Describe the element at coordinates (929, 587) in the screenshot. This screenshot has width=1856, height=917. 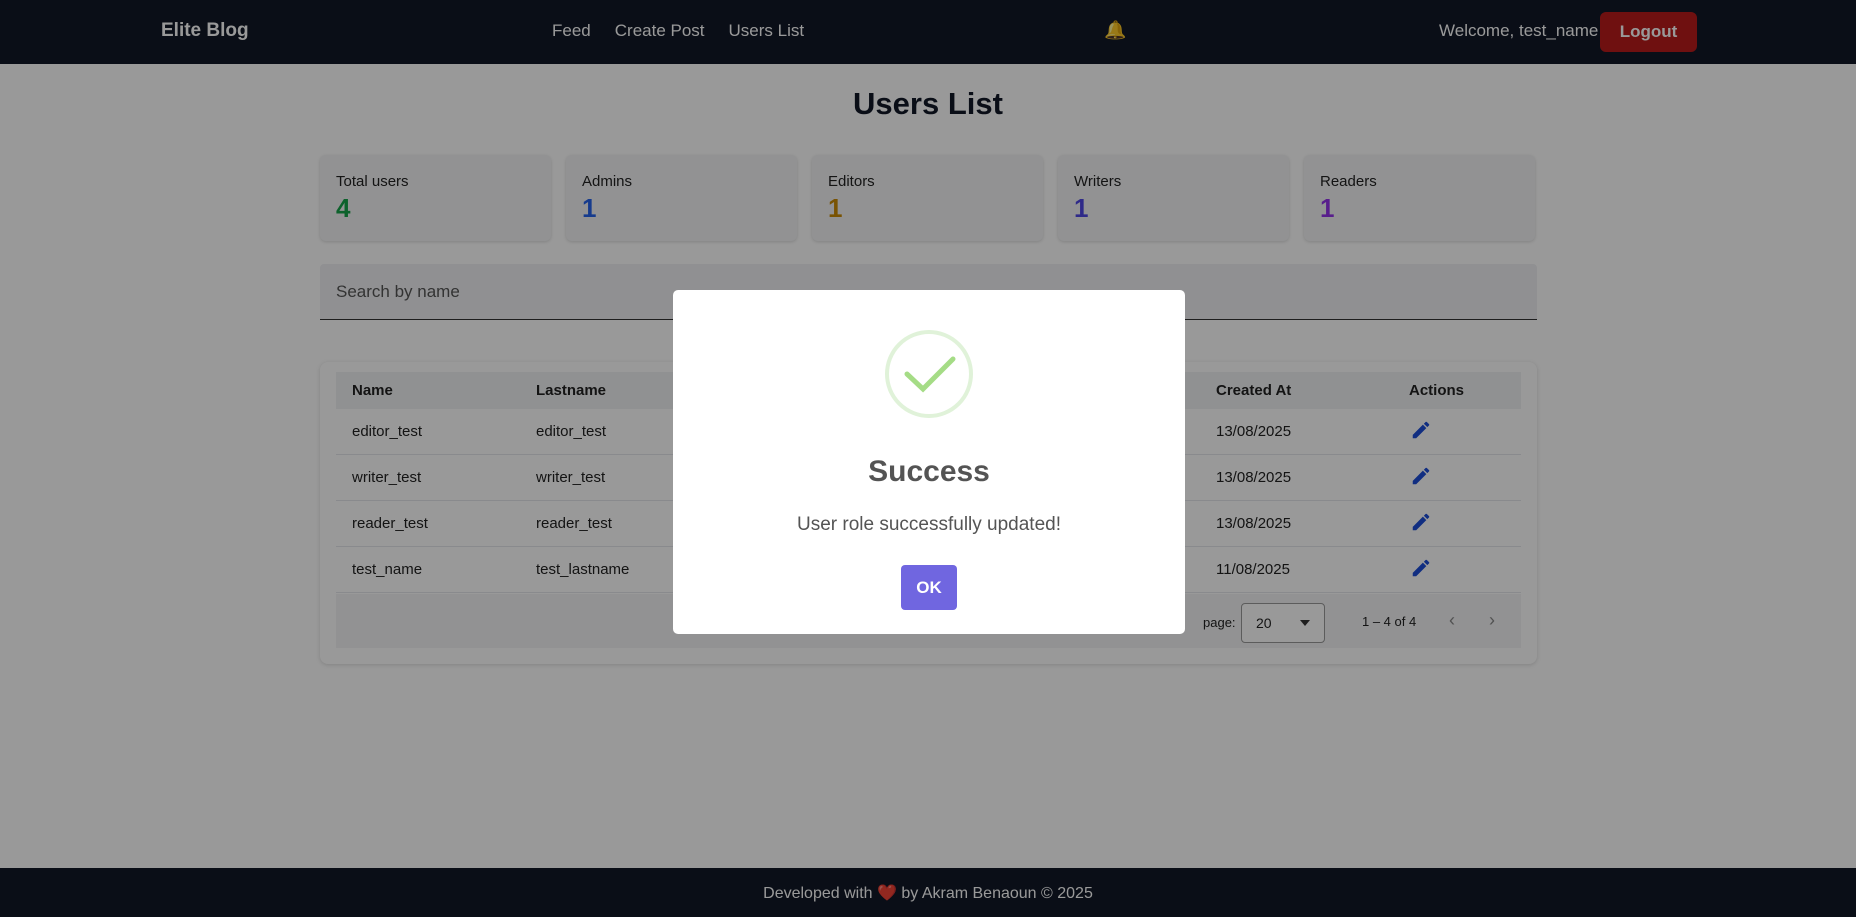
I see `ok-button: OK` at that location.